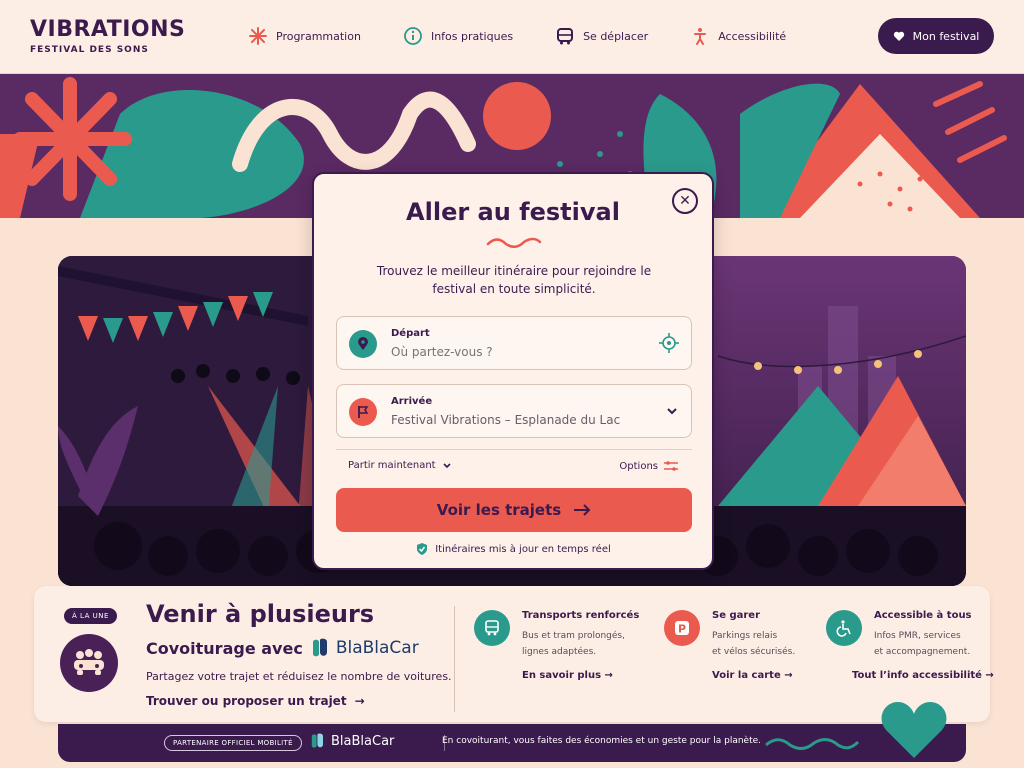 This screenshot has height=768, width=1024. Describe the element at coordinates (318, 36) in the screenshot. I see `nav-label: Programmation` at that location.